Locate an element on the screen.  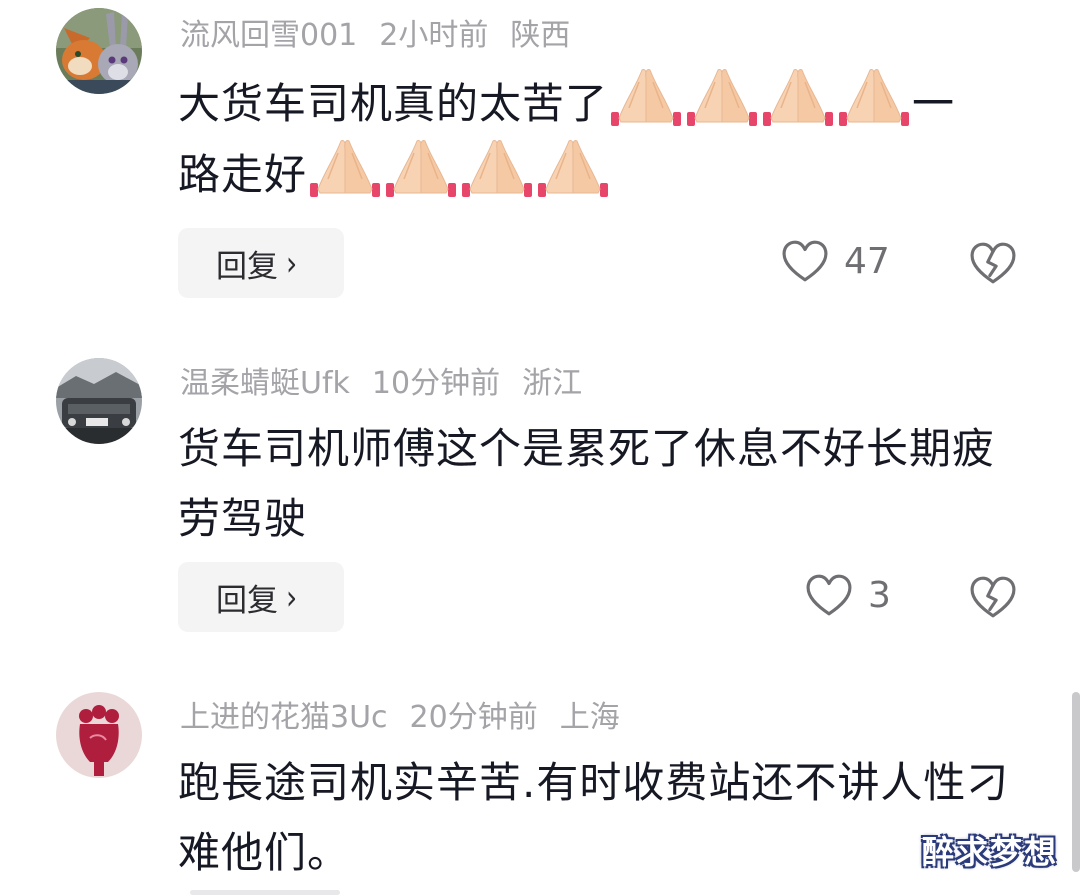
comment-meta: 流风回雪001 2小时前 陕西 is located at coordinates (386, 36).